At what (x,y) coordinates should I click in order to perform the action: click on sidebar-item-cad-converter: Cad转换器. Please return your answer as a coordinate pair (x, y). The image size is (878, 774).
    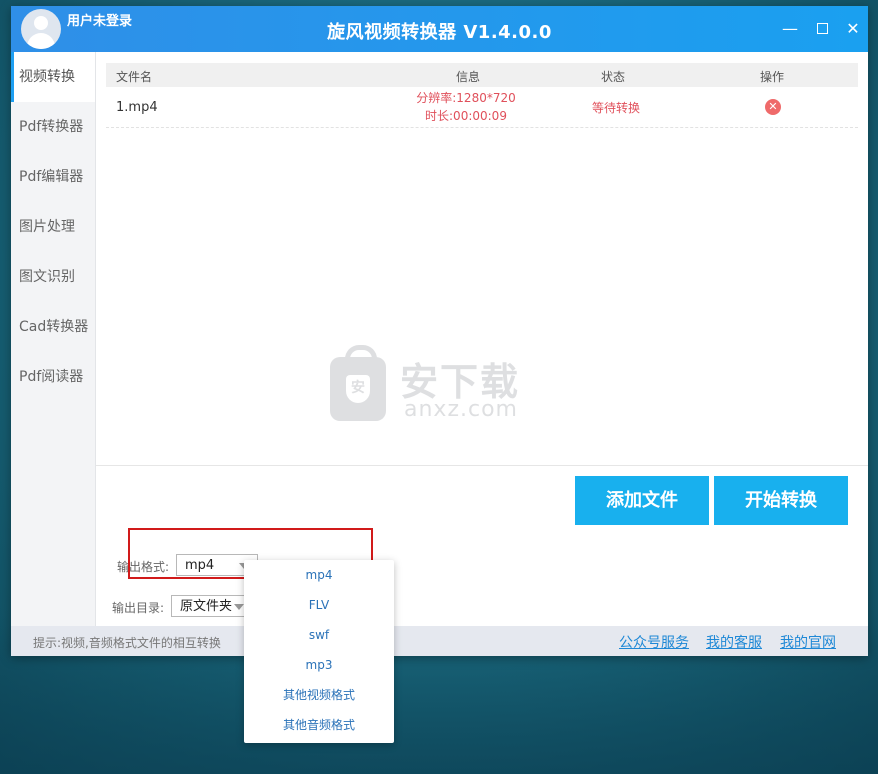
    Looking at the image, I should click on (53, 327).